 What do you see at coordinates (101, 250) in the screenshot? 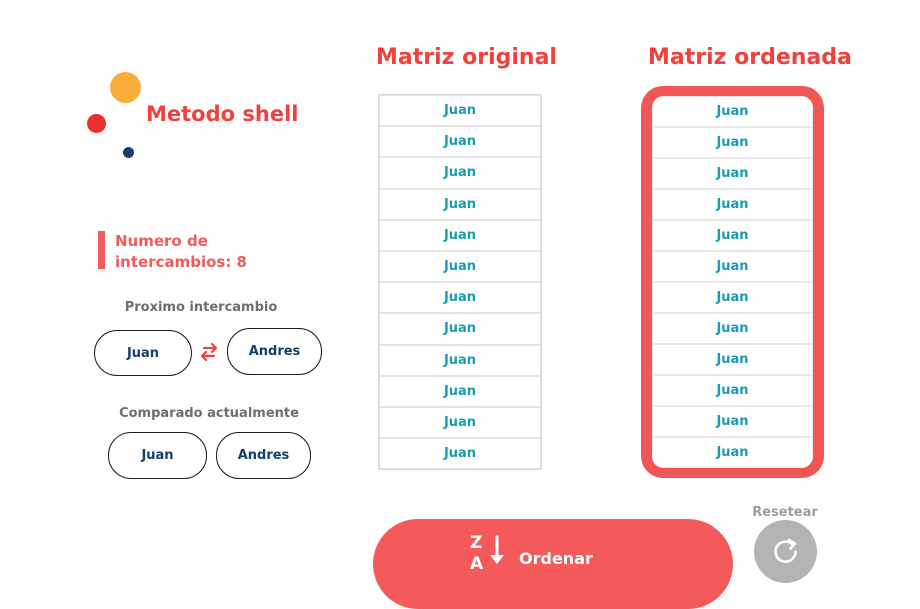
I see `counter-accent-bar` at bounding box center [101, 250].